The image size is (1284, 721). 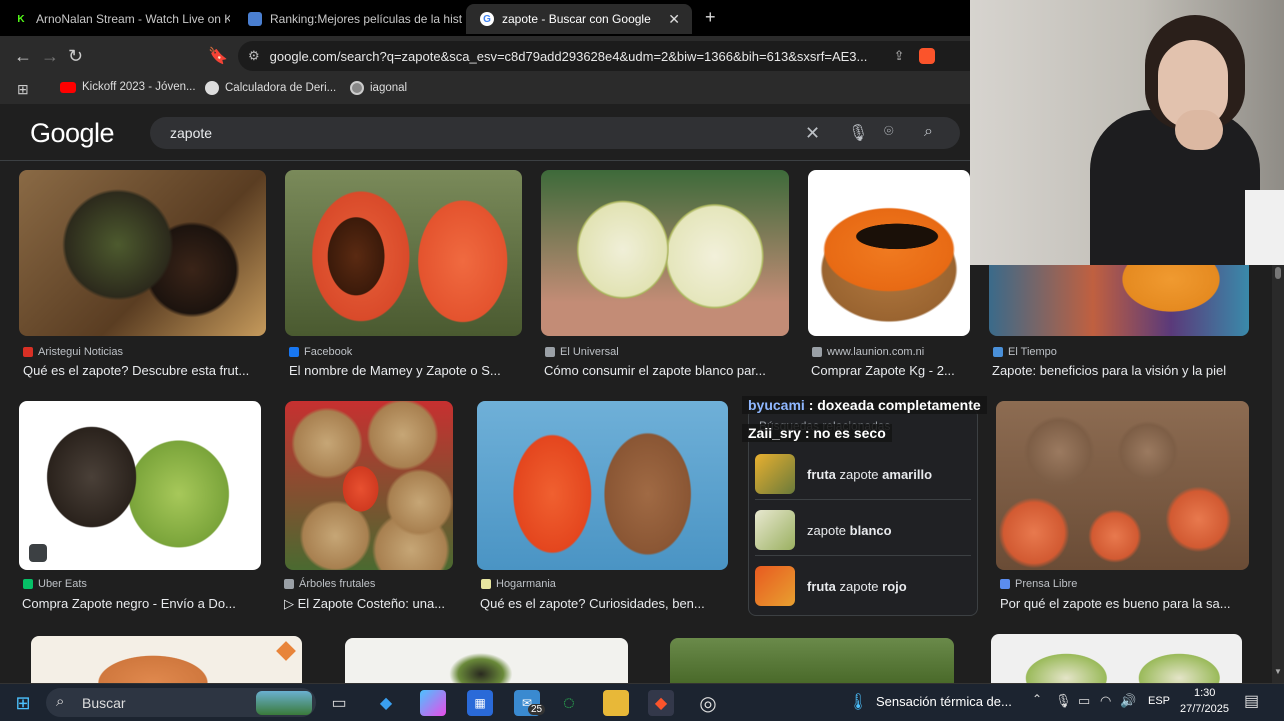 What do you see at coordinates (1278, 273) in the screenshot?
I see `scrollbar-thumb` at bounding box center [1278, 273].